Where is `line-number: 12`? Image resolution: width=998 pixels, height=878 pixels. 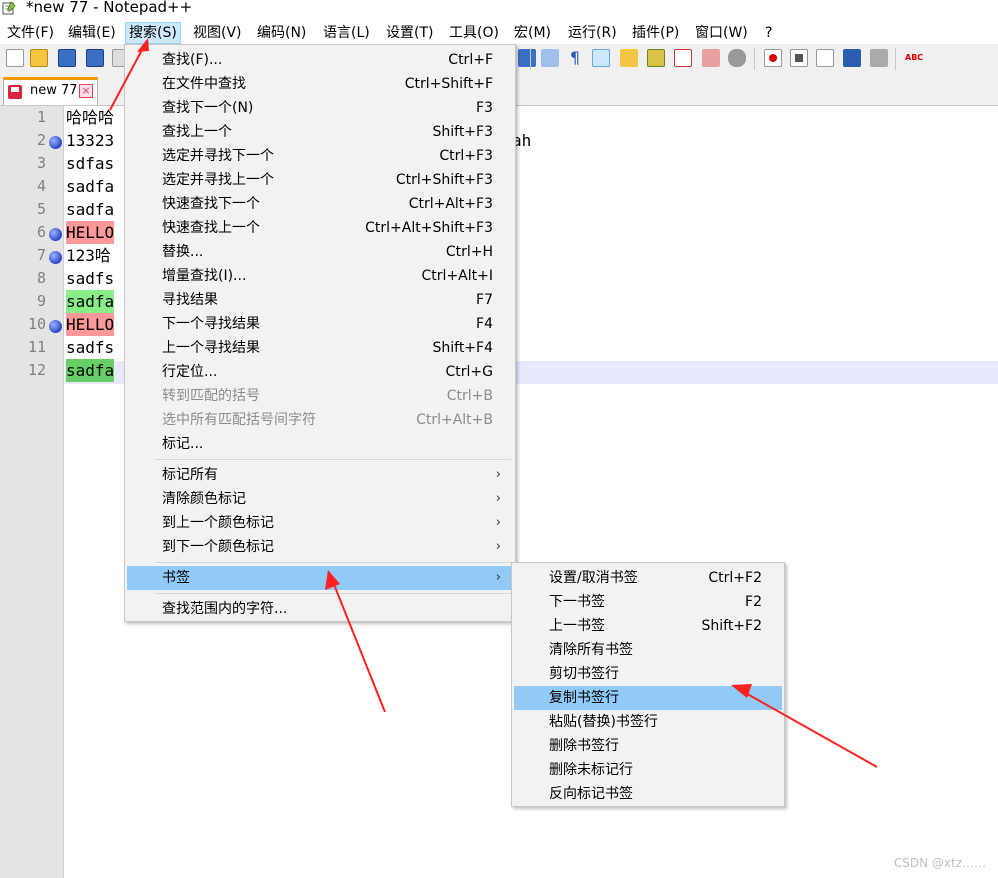
line-number: 12 is located at coordinates (36, 370).